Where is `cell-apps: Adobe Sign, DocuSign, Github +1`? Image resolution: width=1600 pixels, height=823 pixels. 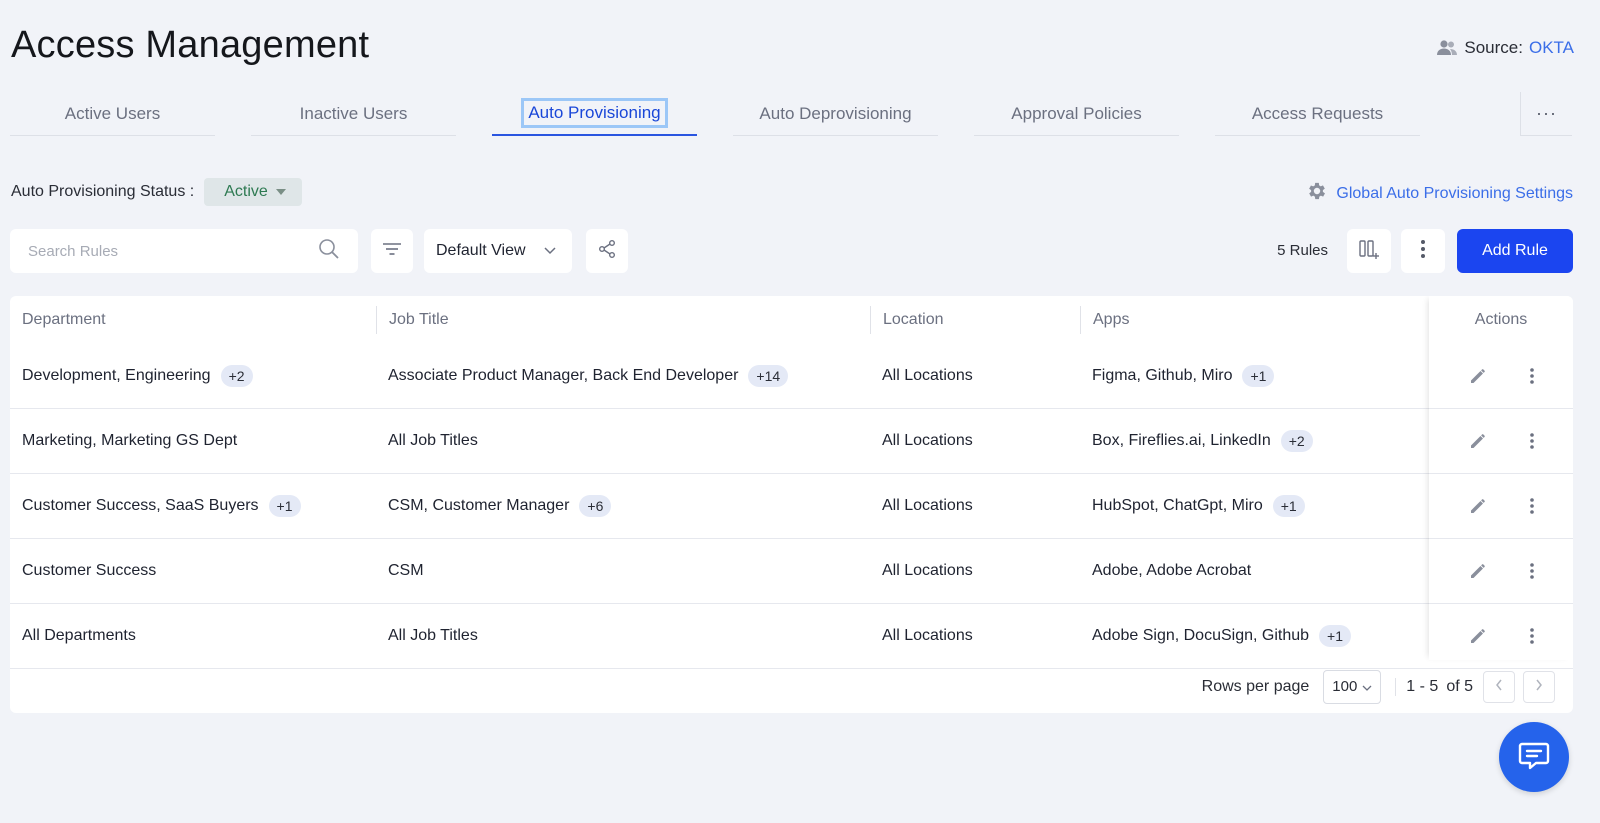 cell-apps: Adobe Sign, DocuSign, Github +1 is located at coordinates (1221, 636).